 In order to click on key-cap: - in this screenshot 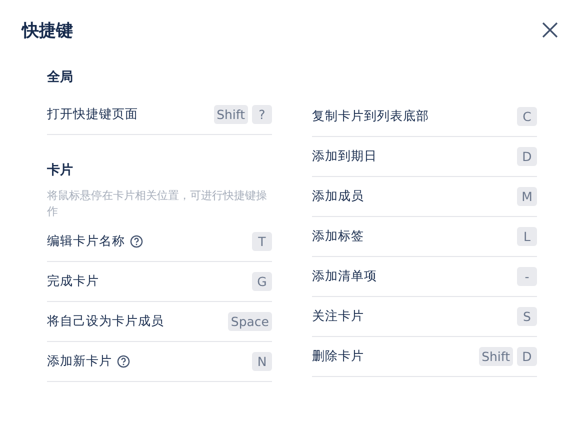, I will do `click(527, 276)`.